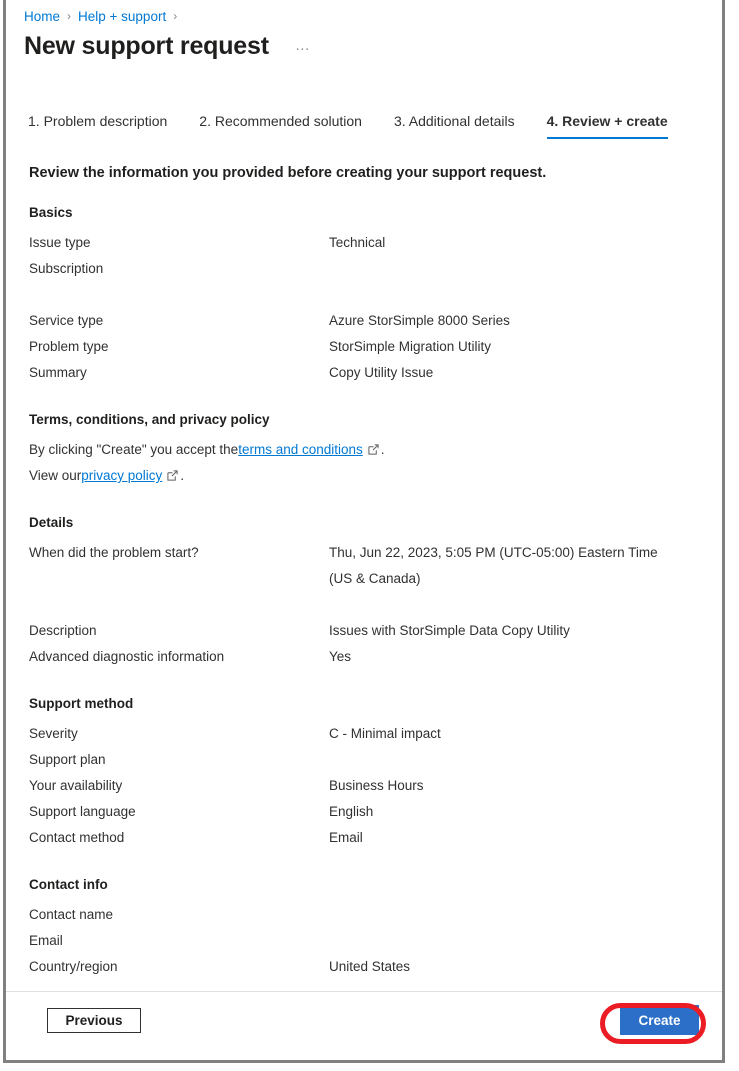 The image size is (739, 1071). Describe the element at coordinates (63, 630) in the screenshot. I see `row-label: Description` at that location.